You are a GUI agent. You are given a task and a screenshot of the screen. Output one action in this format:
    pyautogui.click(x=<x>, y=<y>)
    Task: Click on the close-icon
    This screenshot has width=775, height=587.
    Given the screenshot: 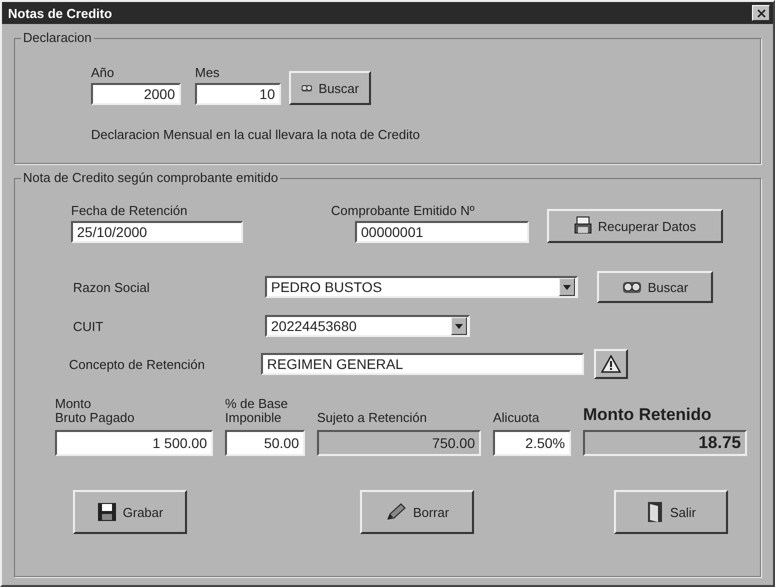 What is the action you would take?
    pyautogui.click(x=761, y=13)
    